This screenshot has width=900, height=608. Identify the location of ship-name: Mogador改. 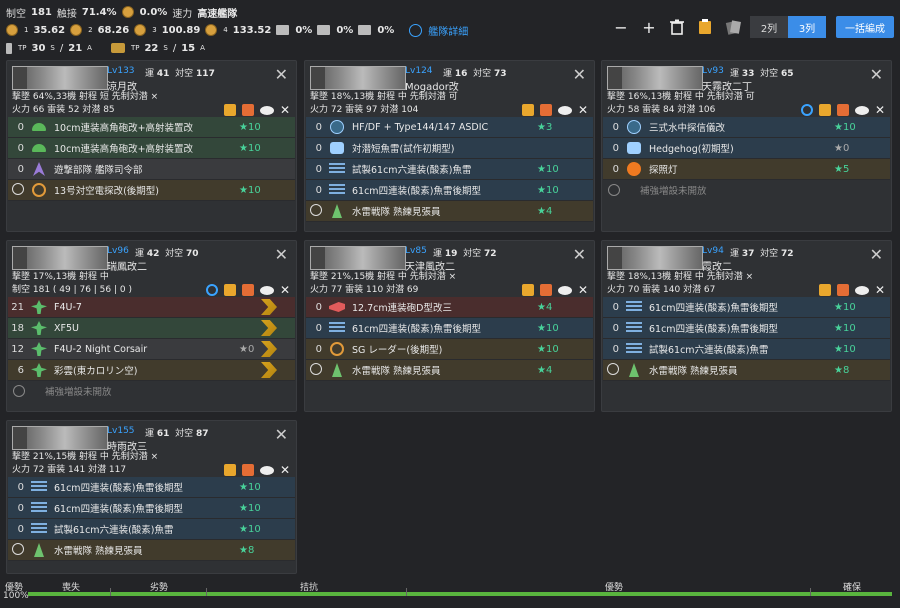
(432, 85).